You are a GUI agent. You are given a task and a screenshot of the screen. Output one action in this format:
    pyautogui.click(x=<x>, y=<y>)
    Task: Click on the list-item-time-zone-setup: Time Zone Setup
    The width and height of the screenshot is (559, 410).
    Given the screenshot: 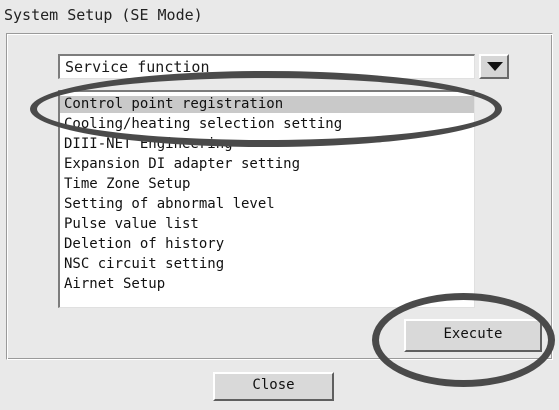 What is the action you would take?
    pyautogui.click(x=127, y=184)
    